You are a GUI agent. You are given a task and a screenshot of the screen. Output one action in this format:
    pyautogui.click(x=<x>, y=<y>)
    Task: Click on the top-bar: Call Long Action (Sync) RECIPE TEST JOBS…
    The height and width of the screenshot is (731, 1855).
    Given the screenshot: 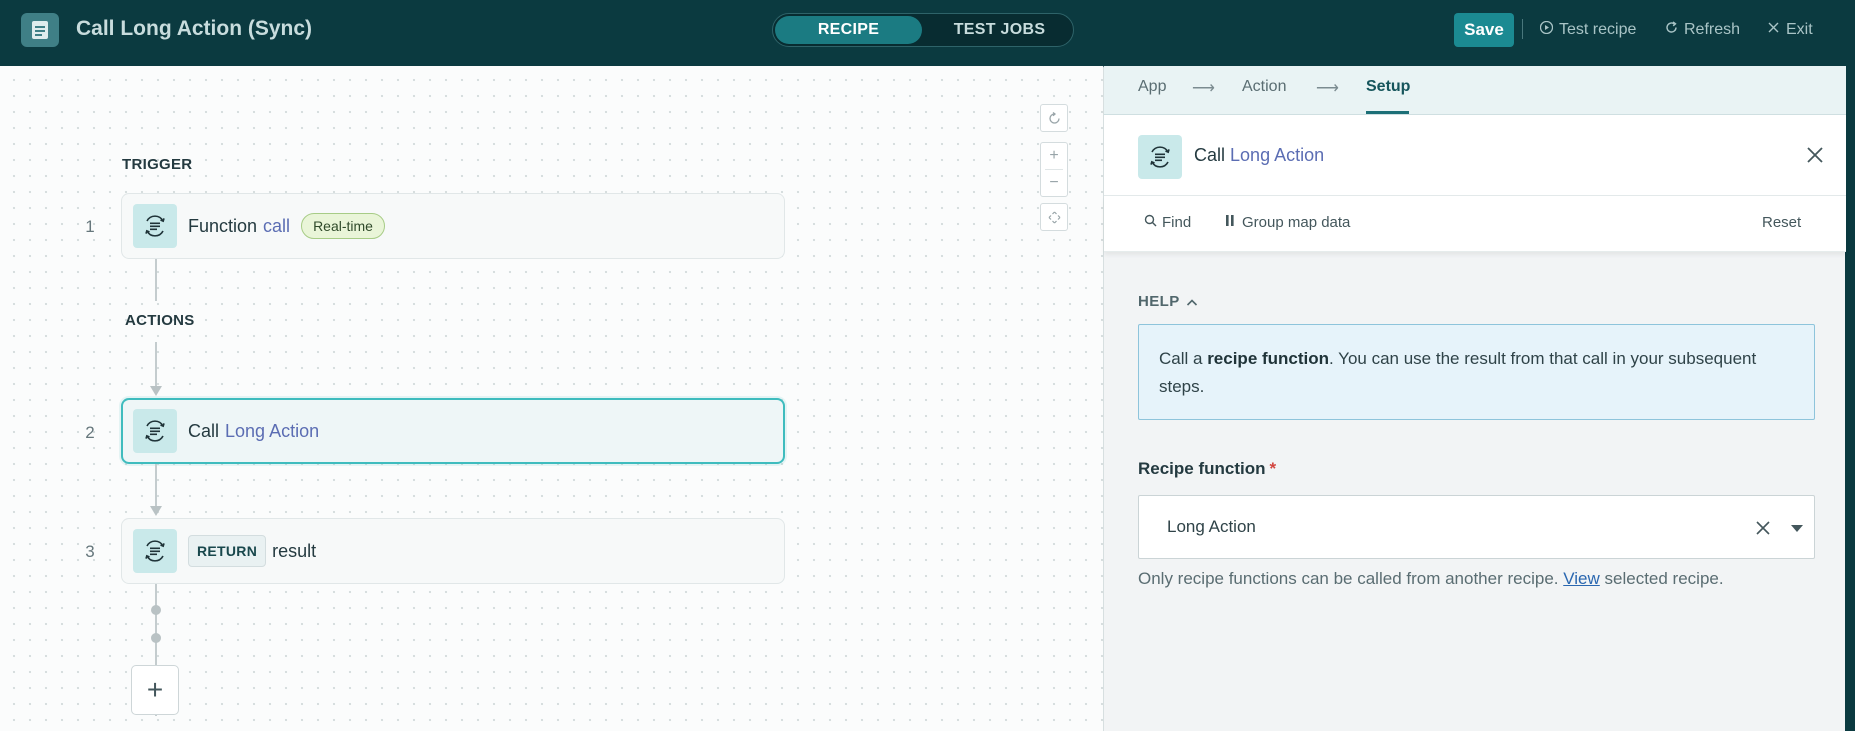 What is the action you would take?
    pyautogui.click(x=927, y=33)
    